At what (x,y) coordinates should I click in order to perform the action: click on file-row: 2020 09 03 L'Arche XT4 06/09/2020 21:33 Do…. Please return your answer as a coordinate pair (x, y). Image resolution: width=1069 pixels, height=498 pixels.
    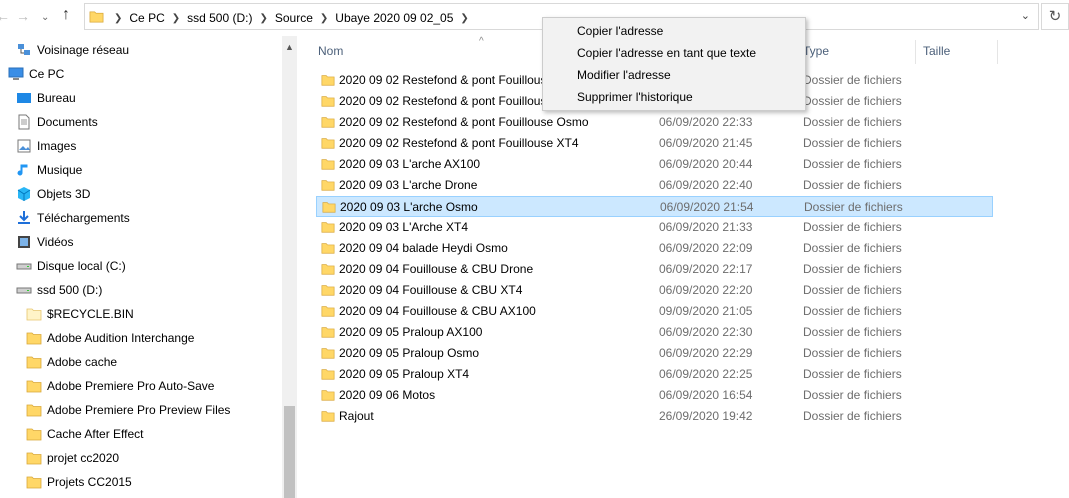
    Looking at the image, I should click on (654, 227).